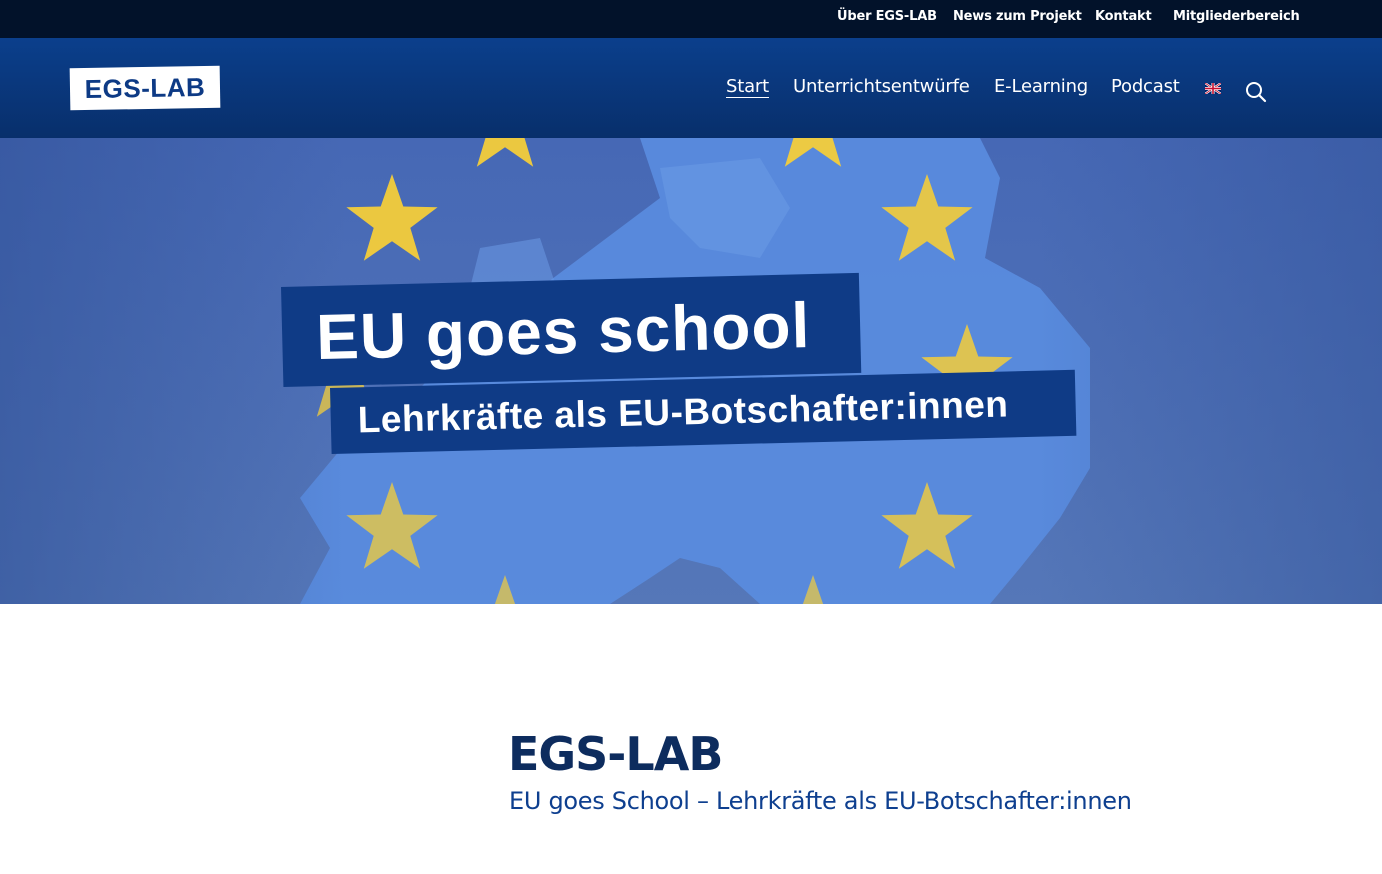 Image resolution: width=1382 pixels, height=874 pixels. I want to click on topnav-link-about: Über EGS-LAB, so click(887, 16).